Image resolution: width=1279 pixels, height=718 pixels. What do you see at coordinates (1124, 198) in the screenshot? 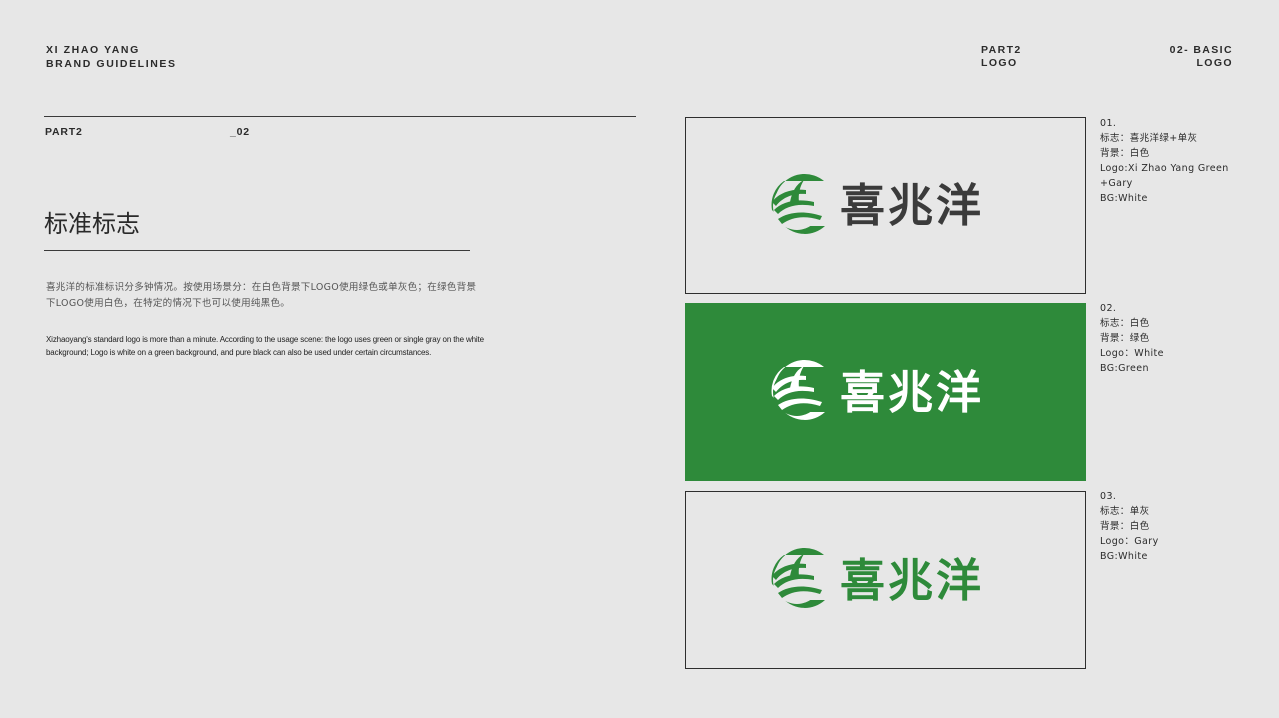
I see `notes-1-line: BG:White` at bounding box center [1124, 198].